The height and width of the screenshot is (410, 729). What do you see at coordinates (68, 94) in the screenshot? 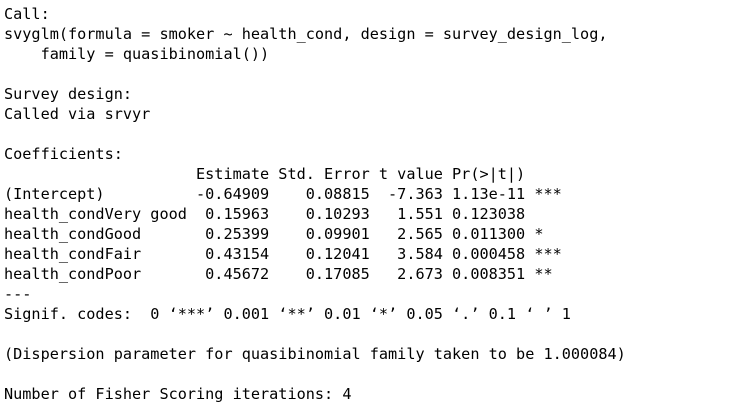
I see `survey-design-header: Survey design:` at bounding box center [68, 94].